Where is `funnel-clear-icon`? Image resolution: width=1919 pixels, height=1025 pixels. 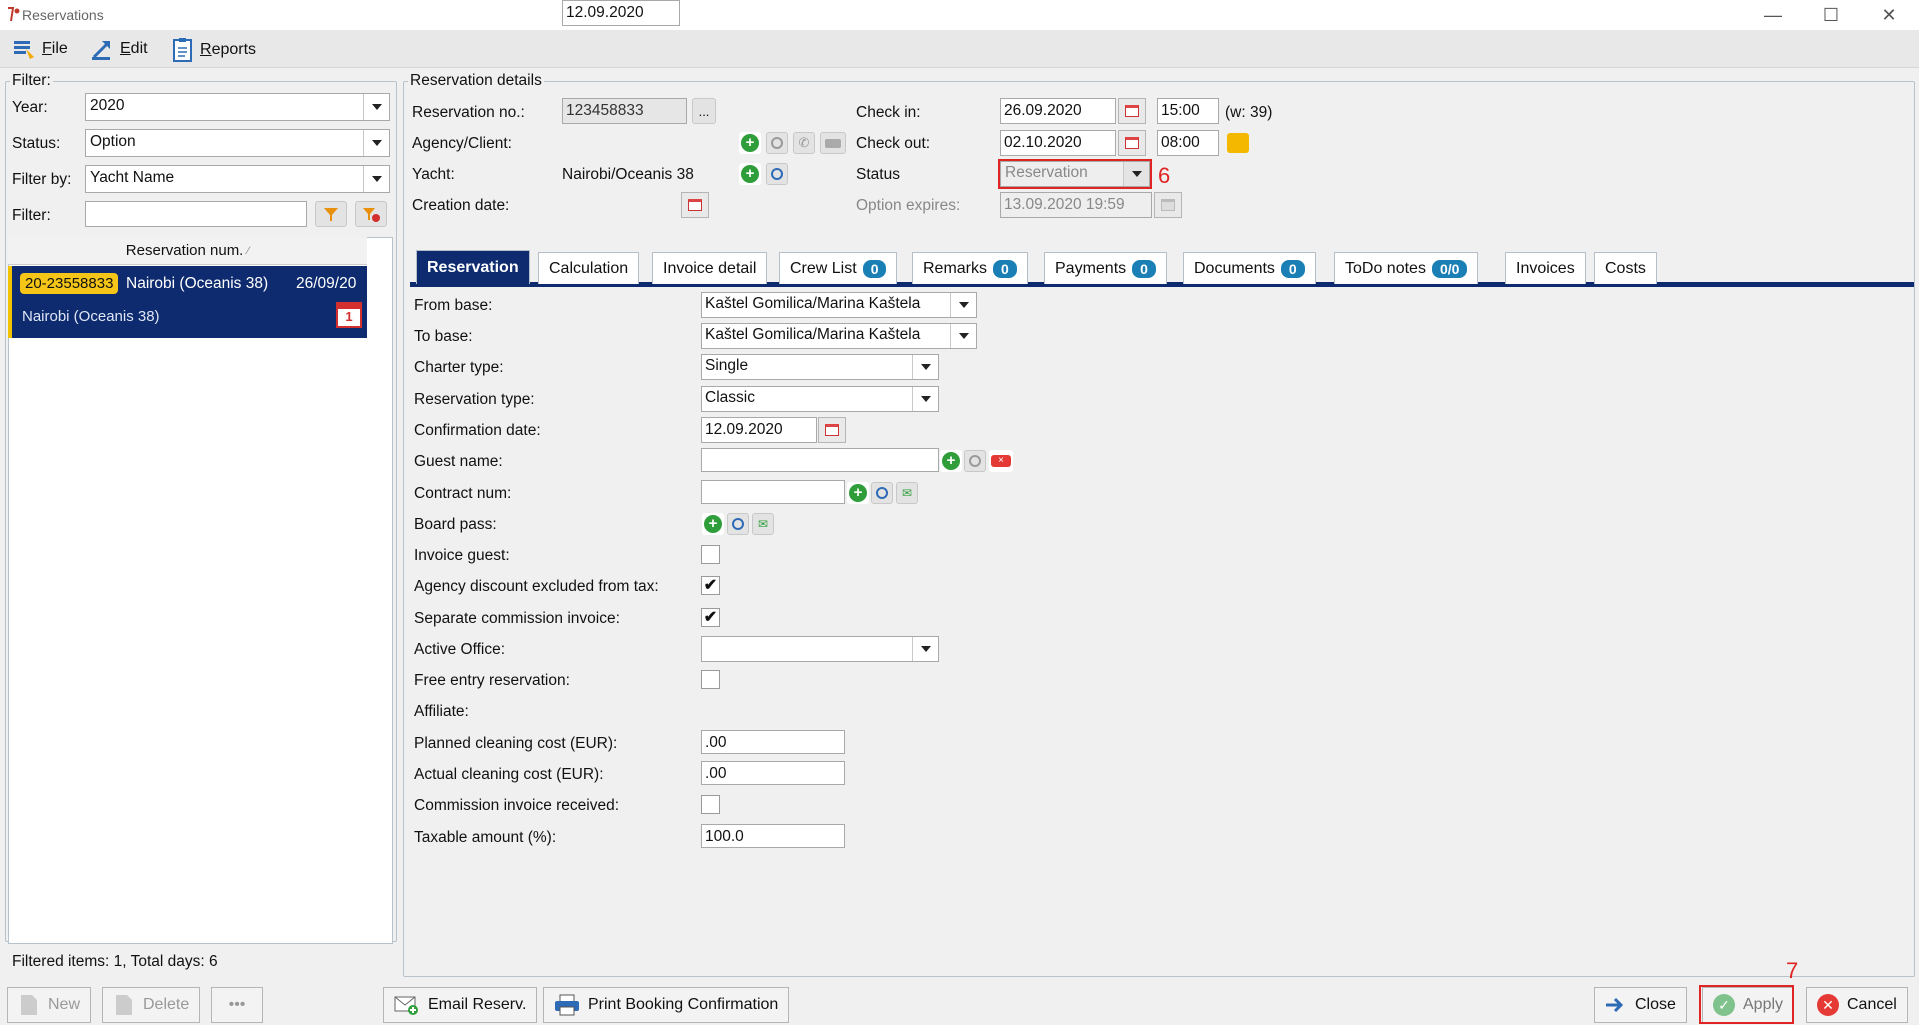
funnel-clear-icon is located at coordinates (371, 215).